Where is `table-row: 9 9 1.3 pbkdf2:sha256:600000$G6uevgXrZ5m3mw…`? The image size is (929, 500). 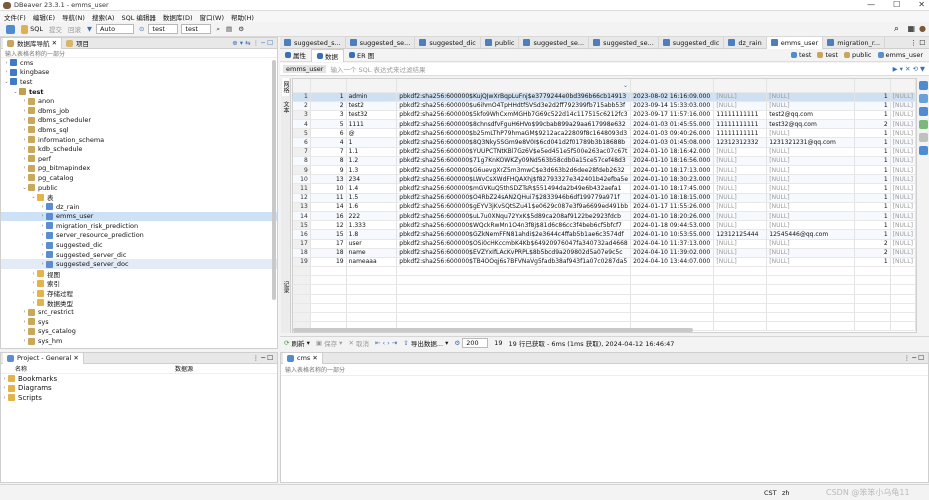 table-row: 9 9 1.3 pbkdf2:sha256:600000$G6uevgXrZ5m3mw… is located at coordinates (604, 170).